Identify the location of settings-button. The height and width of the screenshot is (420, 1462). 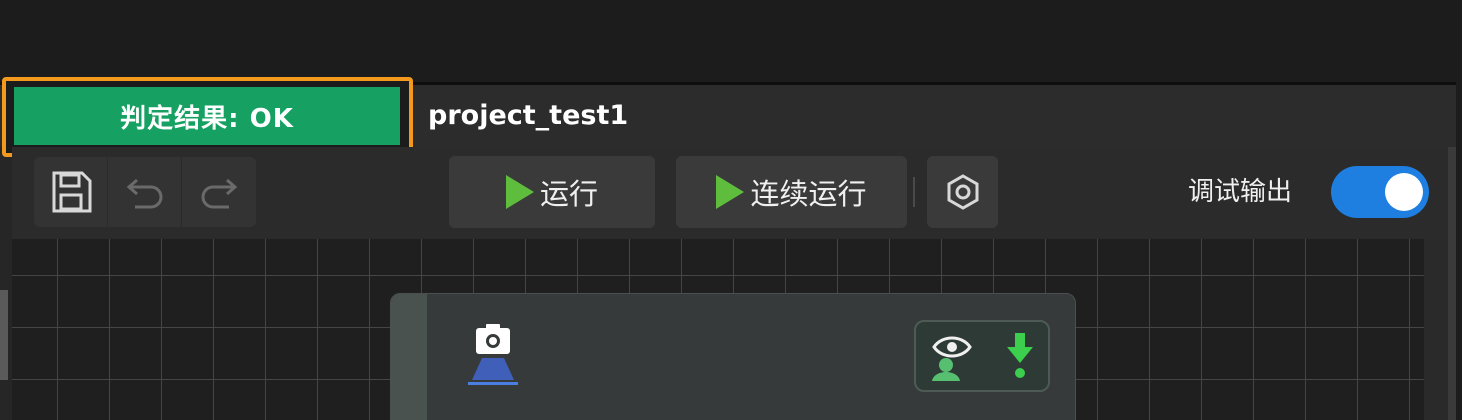
(962, 192).